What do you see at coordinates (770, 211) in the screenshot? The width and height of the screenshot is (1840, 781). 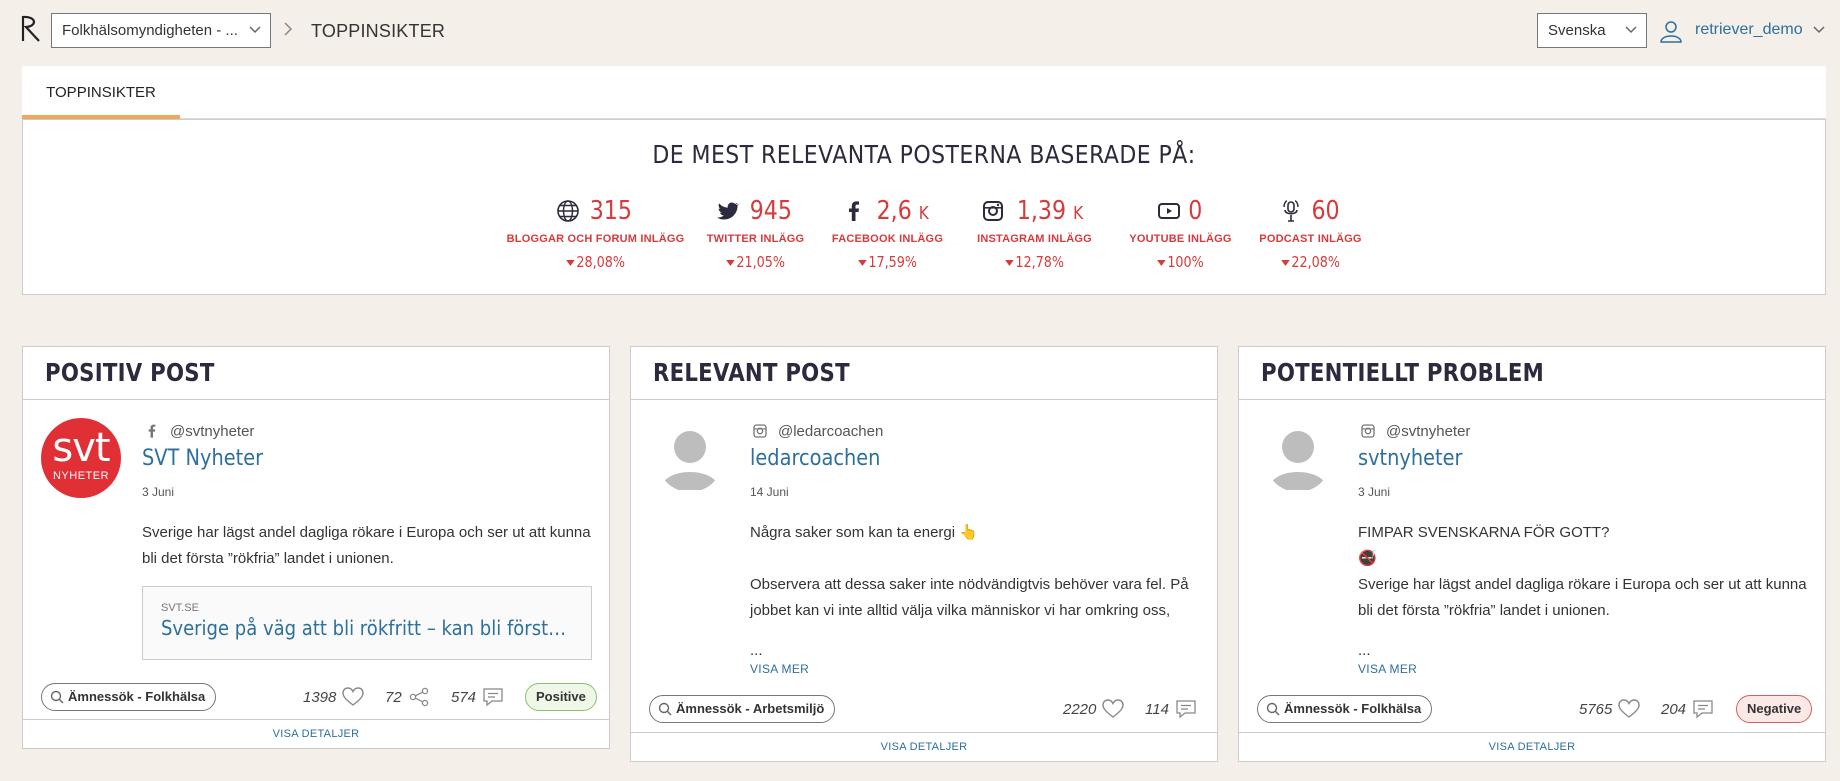 I see `stat-value: 945` at bounding box center [770, 211].